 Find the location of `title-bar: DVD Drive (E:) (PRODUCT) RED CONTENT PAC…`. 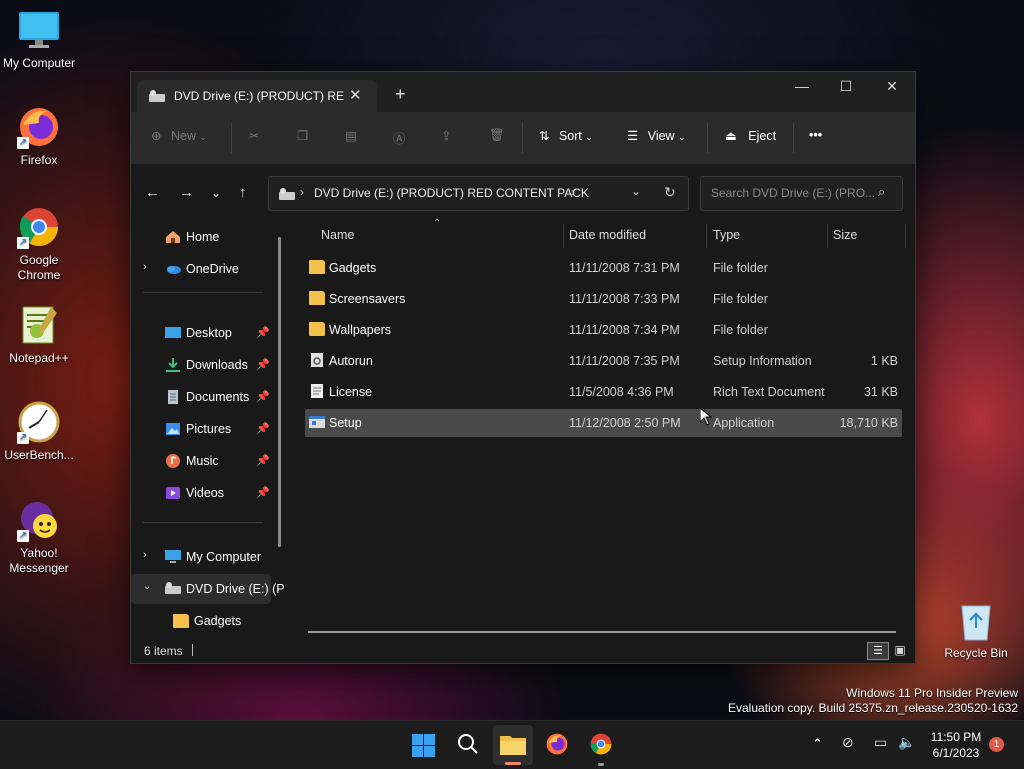

title-bar: DVD Drive (E:) (PRODUCT) RED CONTENT PAC… is located at coordinates (523, 92).